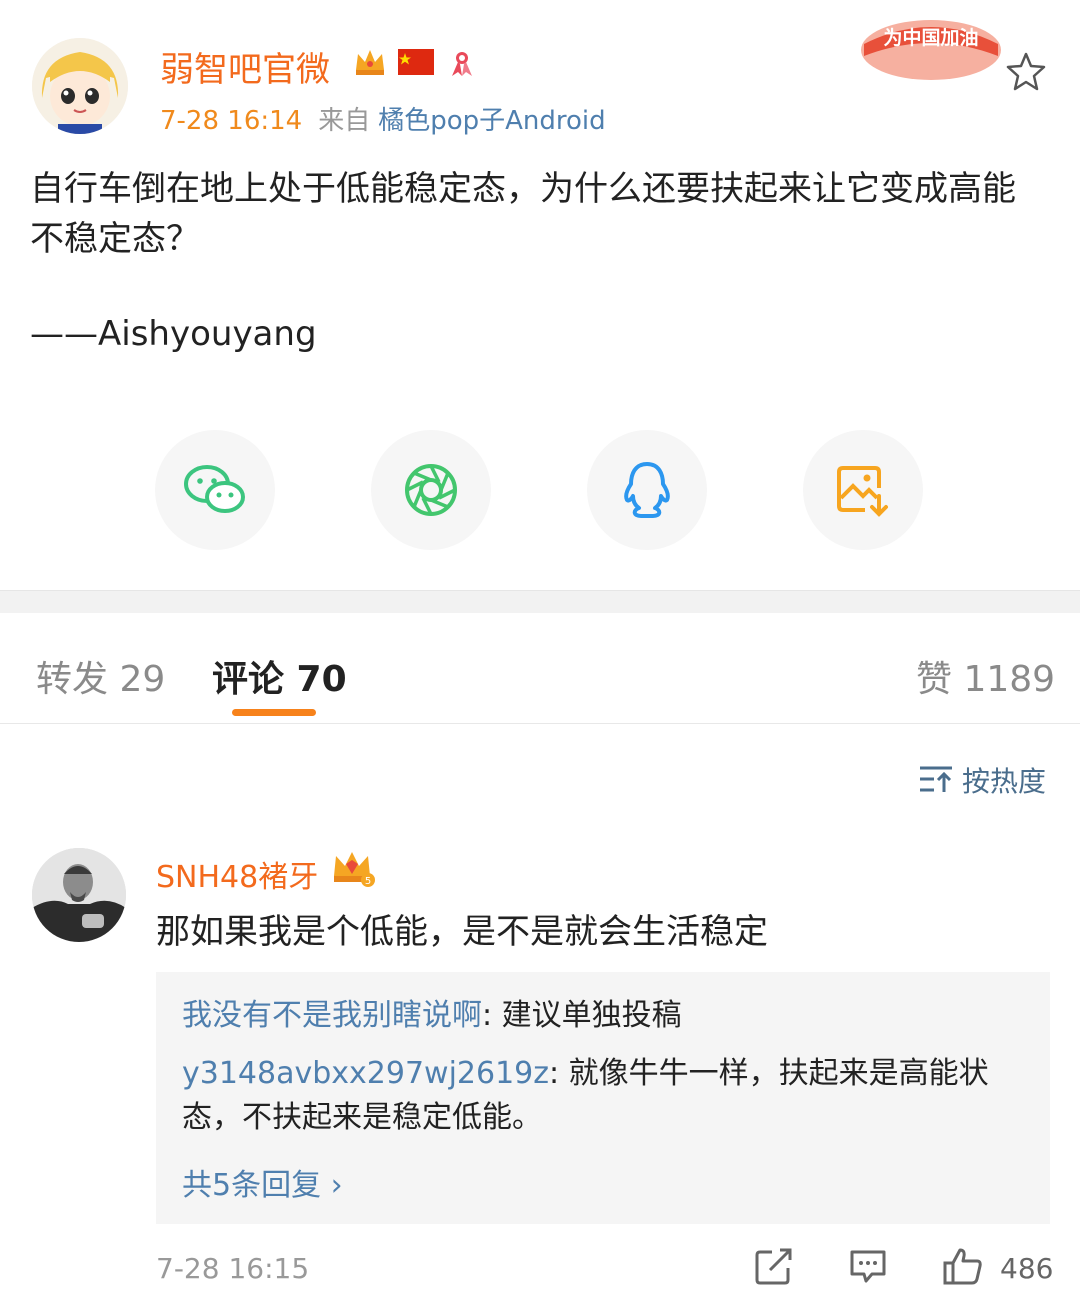  Describe the element at coordinates (370, 64) in the screenshot. I see `crown-badge-icon` at that location.